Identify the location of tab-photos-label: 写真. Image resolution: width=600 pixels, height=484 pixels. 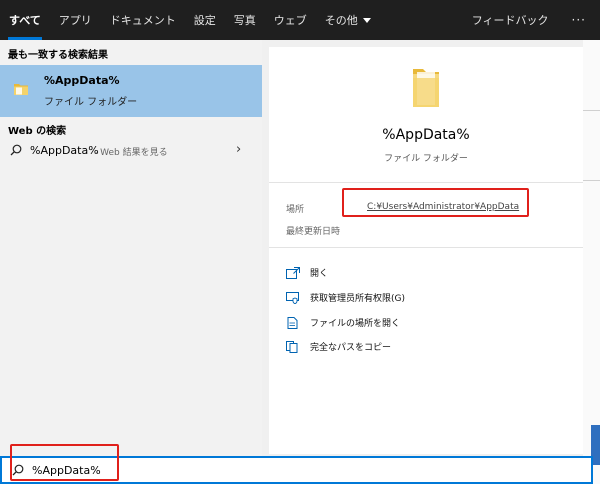
(244, 20).